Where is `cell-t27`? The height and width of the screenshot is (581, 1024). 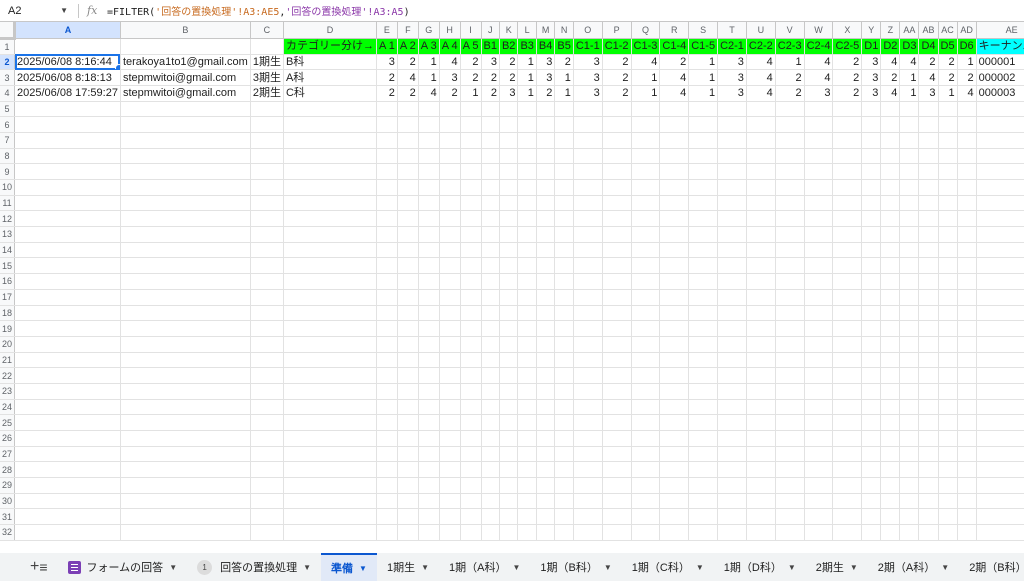 cell-t27 is located at coordinates (732, 454).